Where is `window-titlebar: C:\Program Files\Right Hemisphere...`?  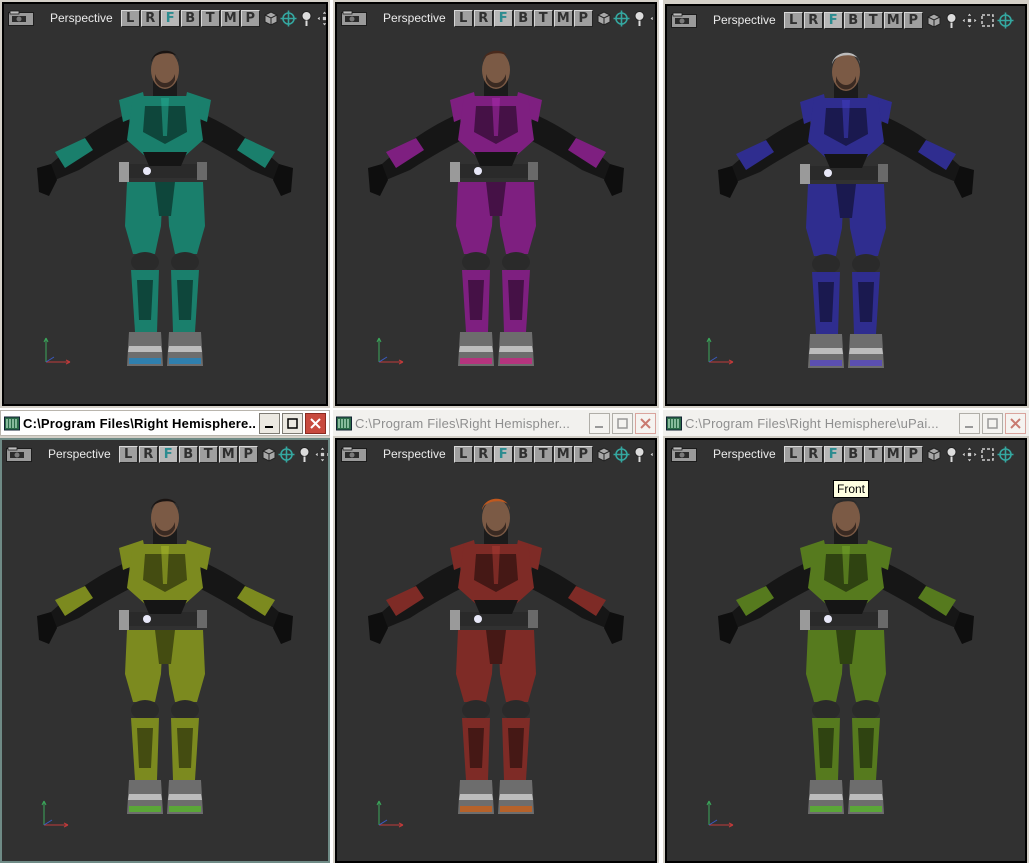
window-titlebar: C:\Program Files\Right Hemisphere... is located at coordinates (165, 423).